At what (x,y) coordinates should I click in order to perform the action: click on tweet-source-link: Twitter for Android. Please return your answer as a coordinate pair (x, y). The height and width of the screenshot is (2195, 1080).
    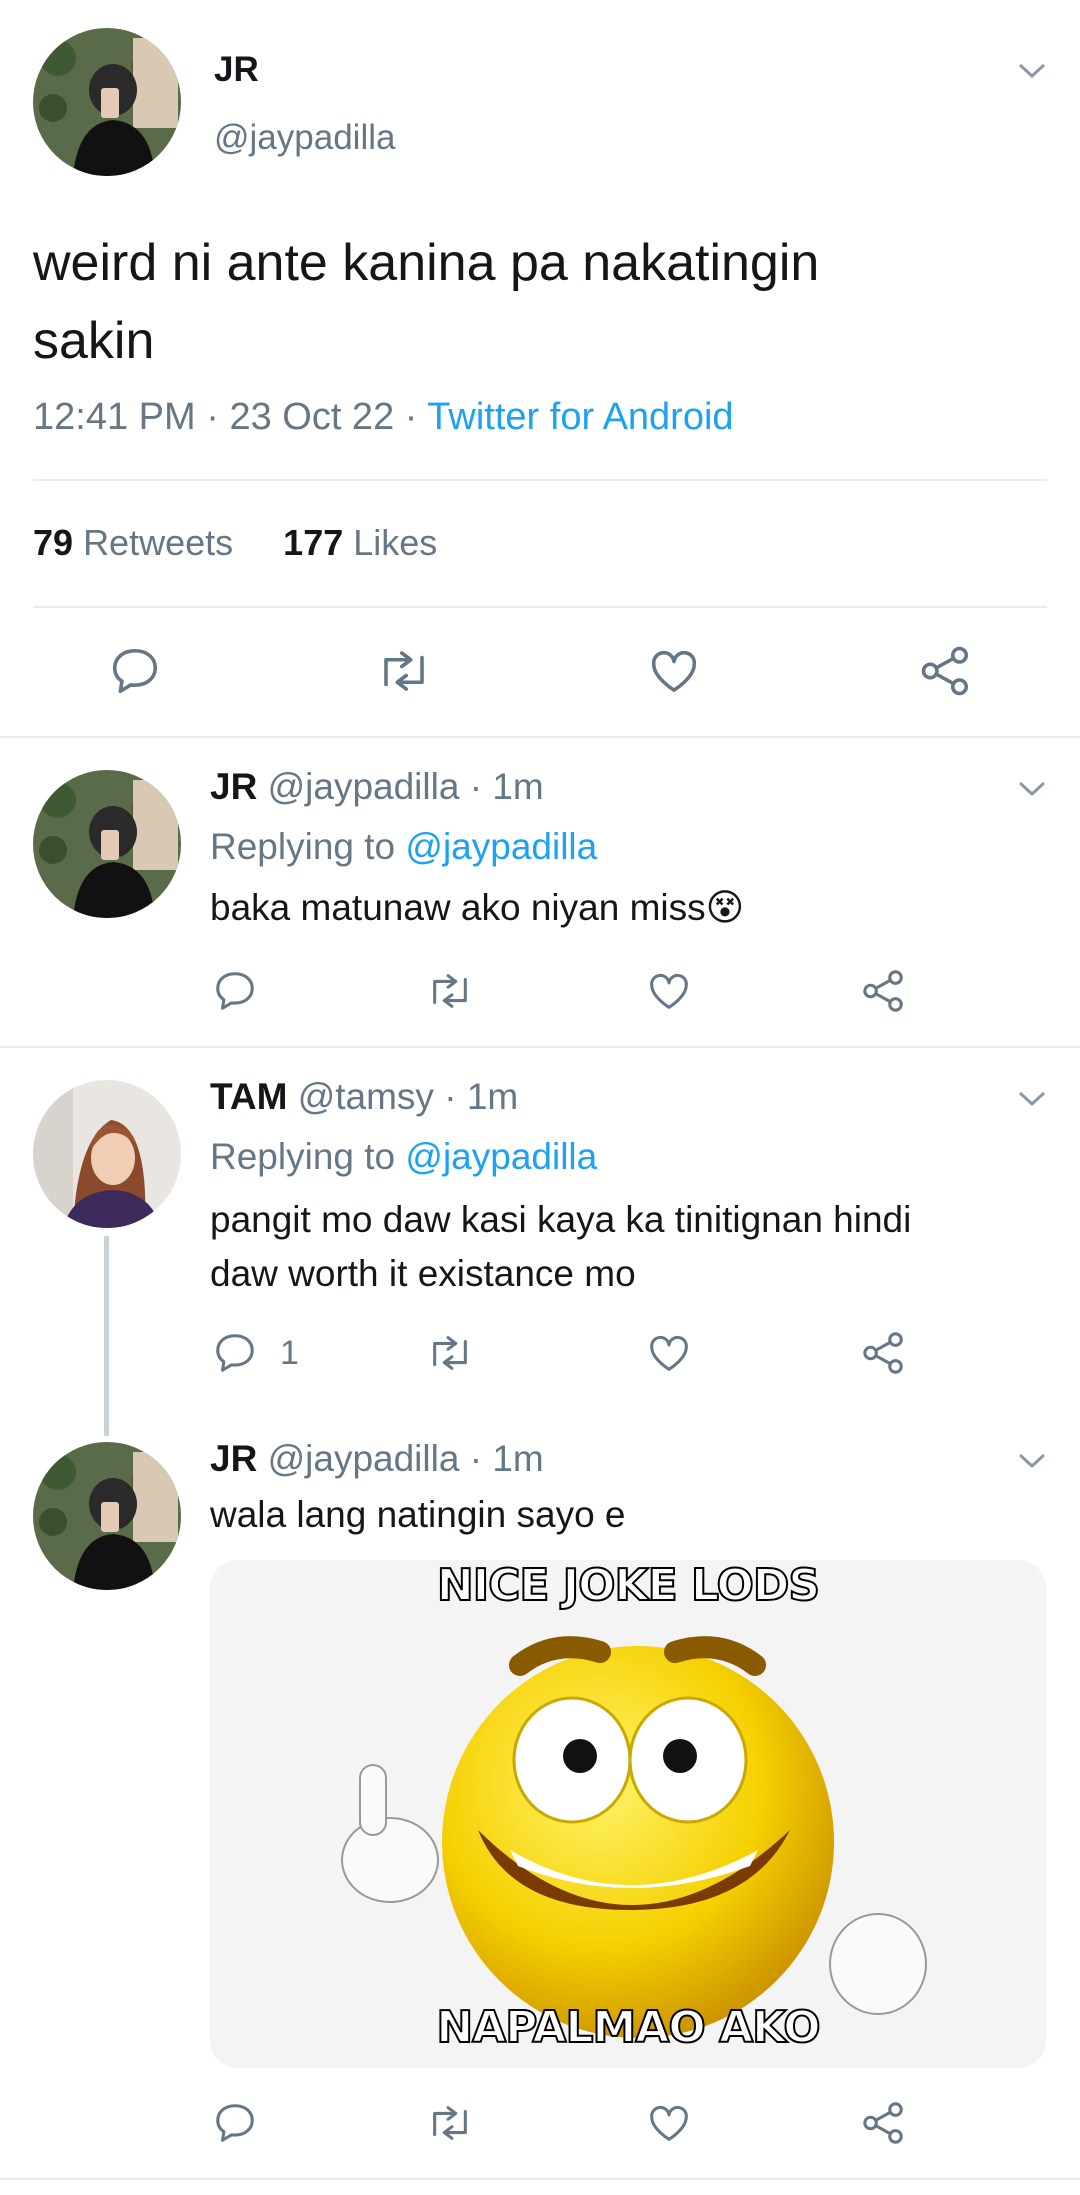
    Looking at the image, I should click on (580, 417).